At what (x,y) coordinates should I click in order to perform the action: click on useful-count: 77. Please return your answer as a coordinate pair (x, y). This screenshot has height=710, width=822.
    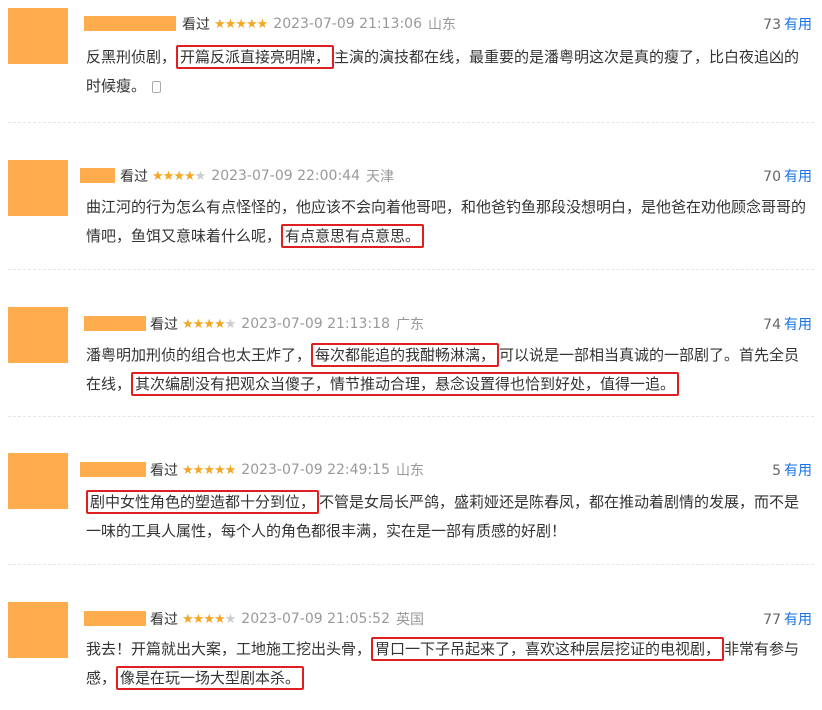
    Looking at the image, I should click on (772, 620).